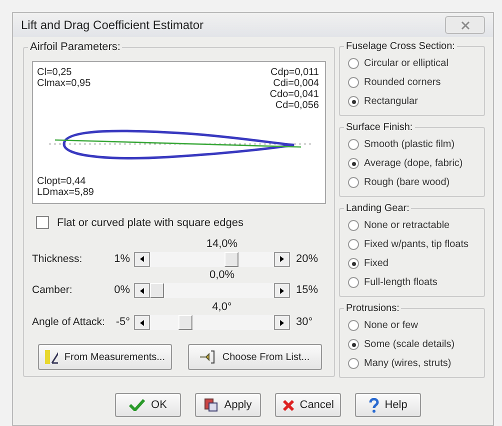 The width and height of the screenshot is (502, 426). I want to click on dialog-button: Cancel, so click(308, 405).